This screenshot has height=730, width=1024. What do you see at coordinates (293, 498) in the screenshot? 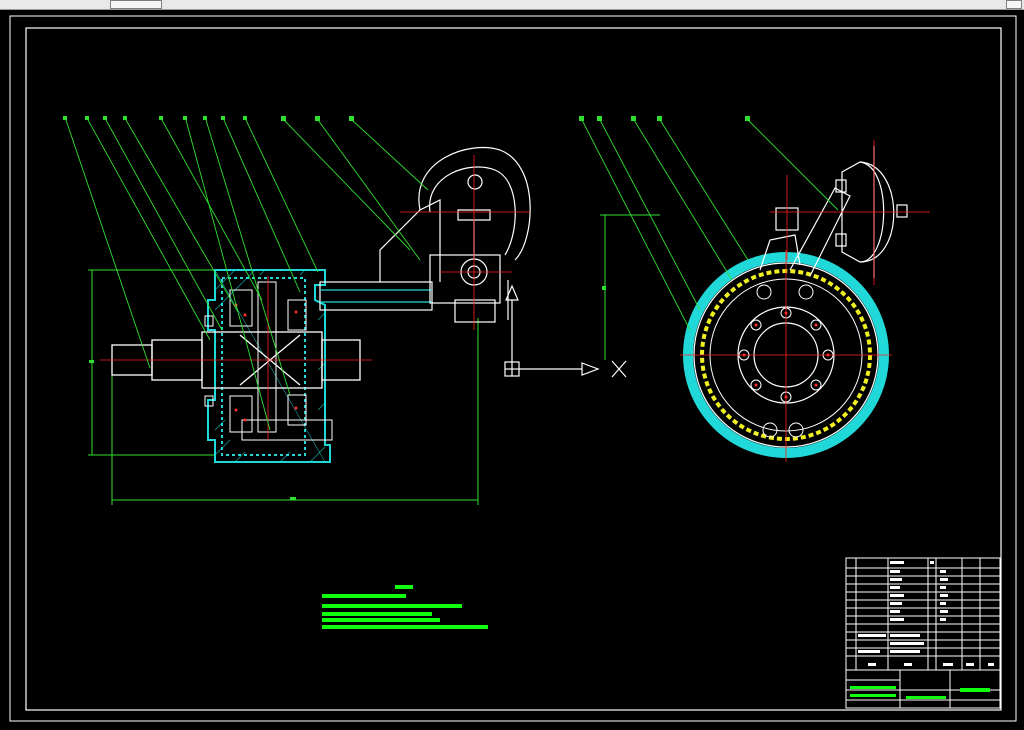
I see `dimension-text-length` at bounding box center [293, 498].